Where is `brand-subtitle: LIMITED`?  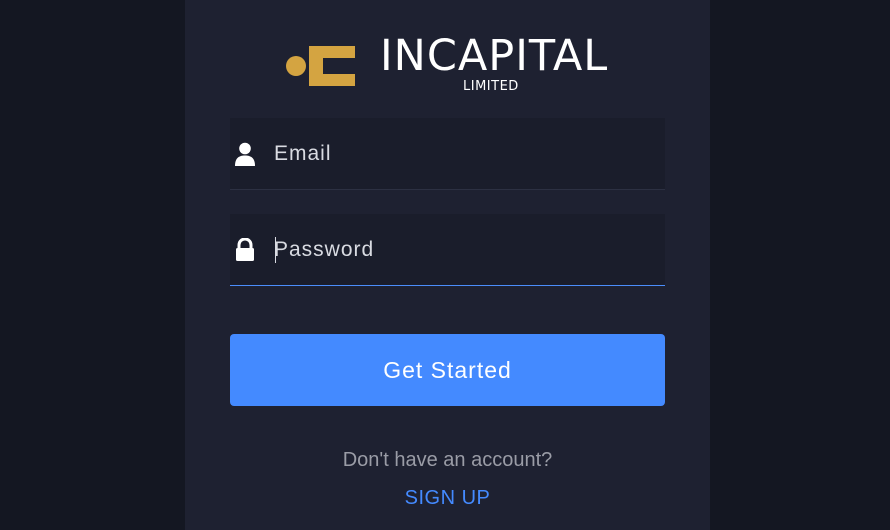
brand-subtitle: LIMITED is located at coordinates (491, 86).